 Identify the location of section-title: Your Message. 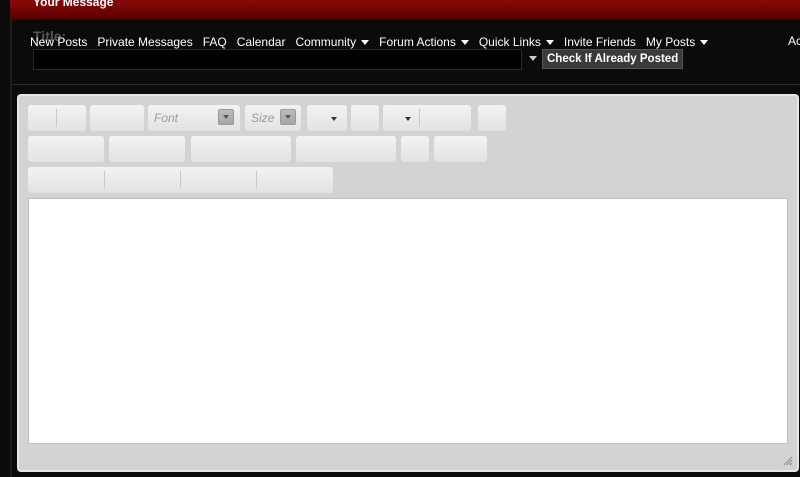
(73, 4).